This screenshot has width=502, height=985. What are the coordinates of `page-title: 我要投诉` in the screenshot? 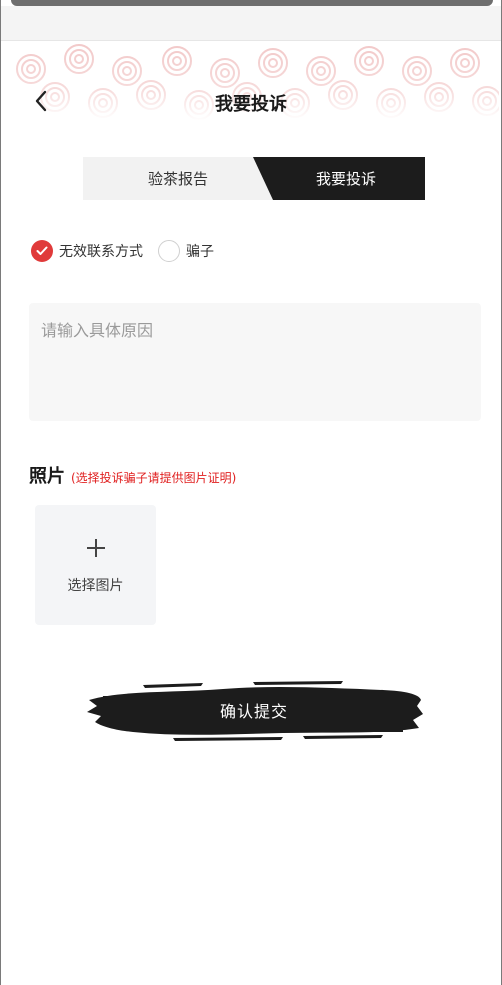 It's located at (251, 104).